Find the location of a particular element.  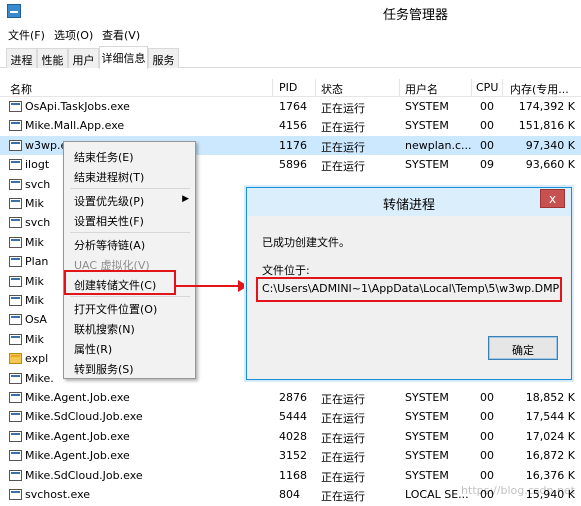

column-name: 名称 is located at coordinates (21, 89).